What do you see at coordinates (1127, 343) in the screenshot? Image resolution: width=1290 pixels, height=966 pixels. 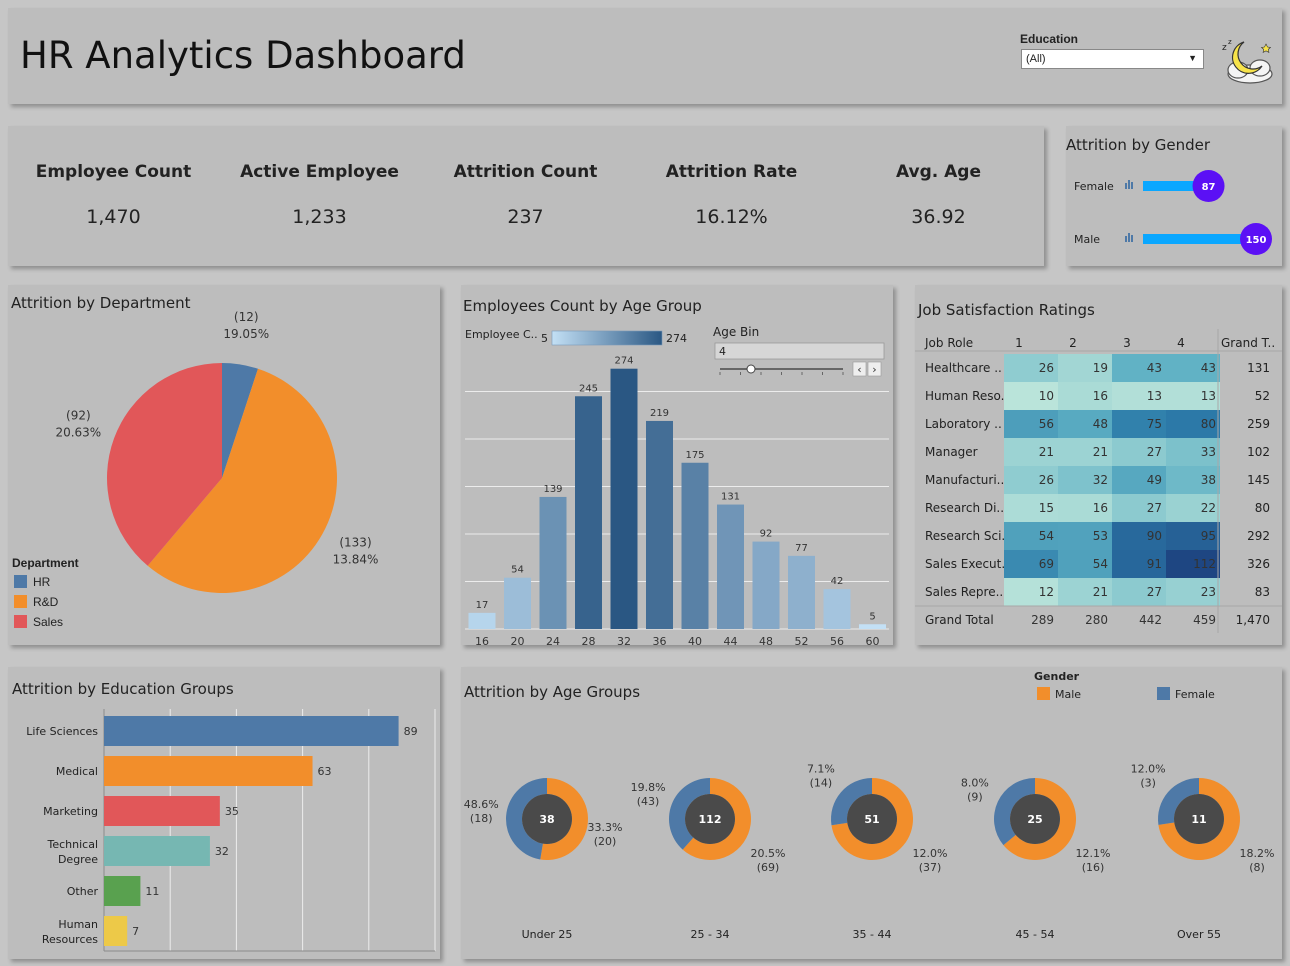 I see `column-header: 3` at bounding box center [1127, 343].